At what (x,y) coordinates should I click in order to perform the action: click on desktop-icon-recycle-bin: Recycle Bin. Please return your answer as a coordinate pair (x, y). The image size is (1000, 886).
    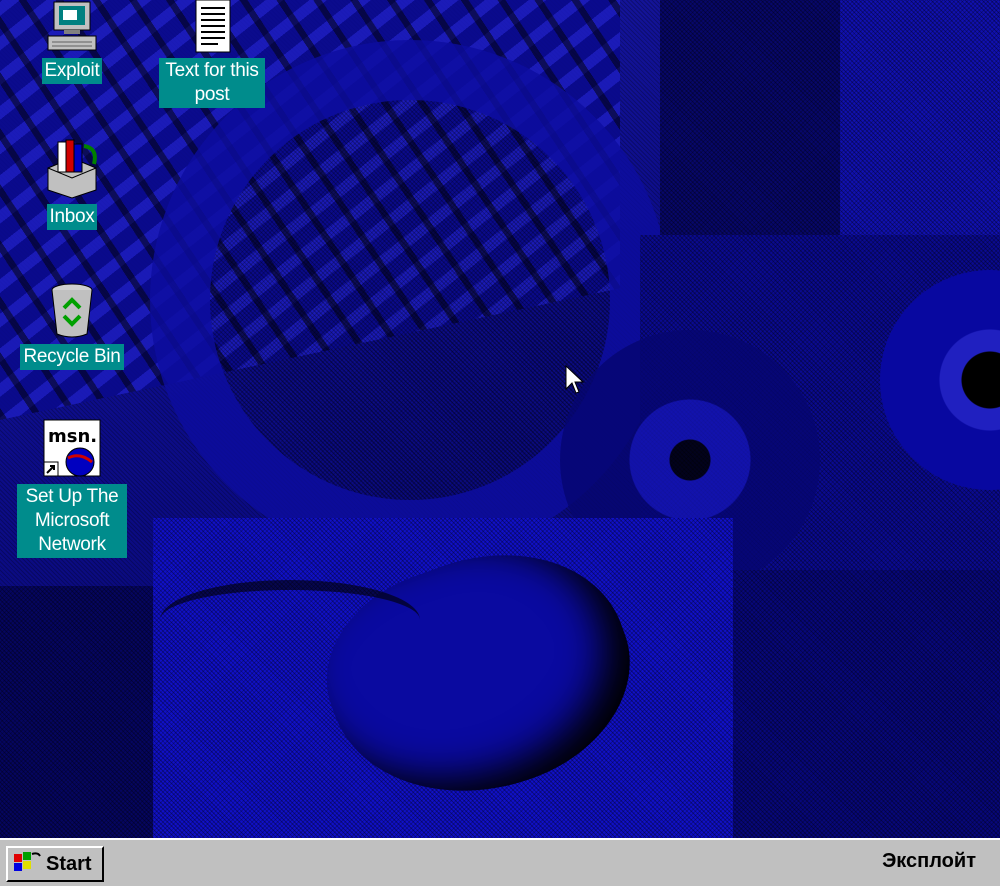
    Looking at the image, I should click on (72, 324).